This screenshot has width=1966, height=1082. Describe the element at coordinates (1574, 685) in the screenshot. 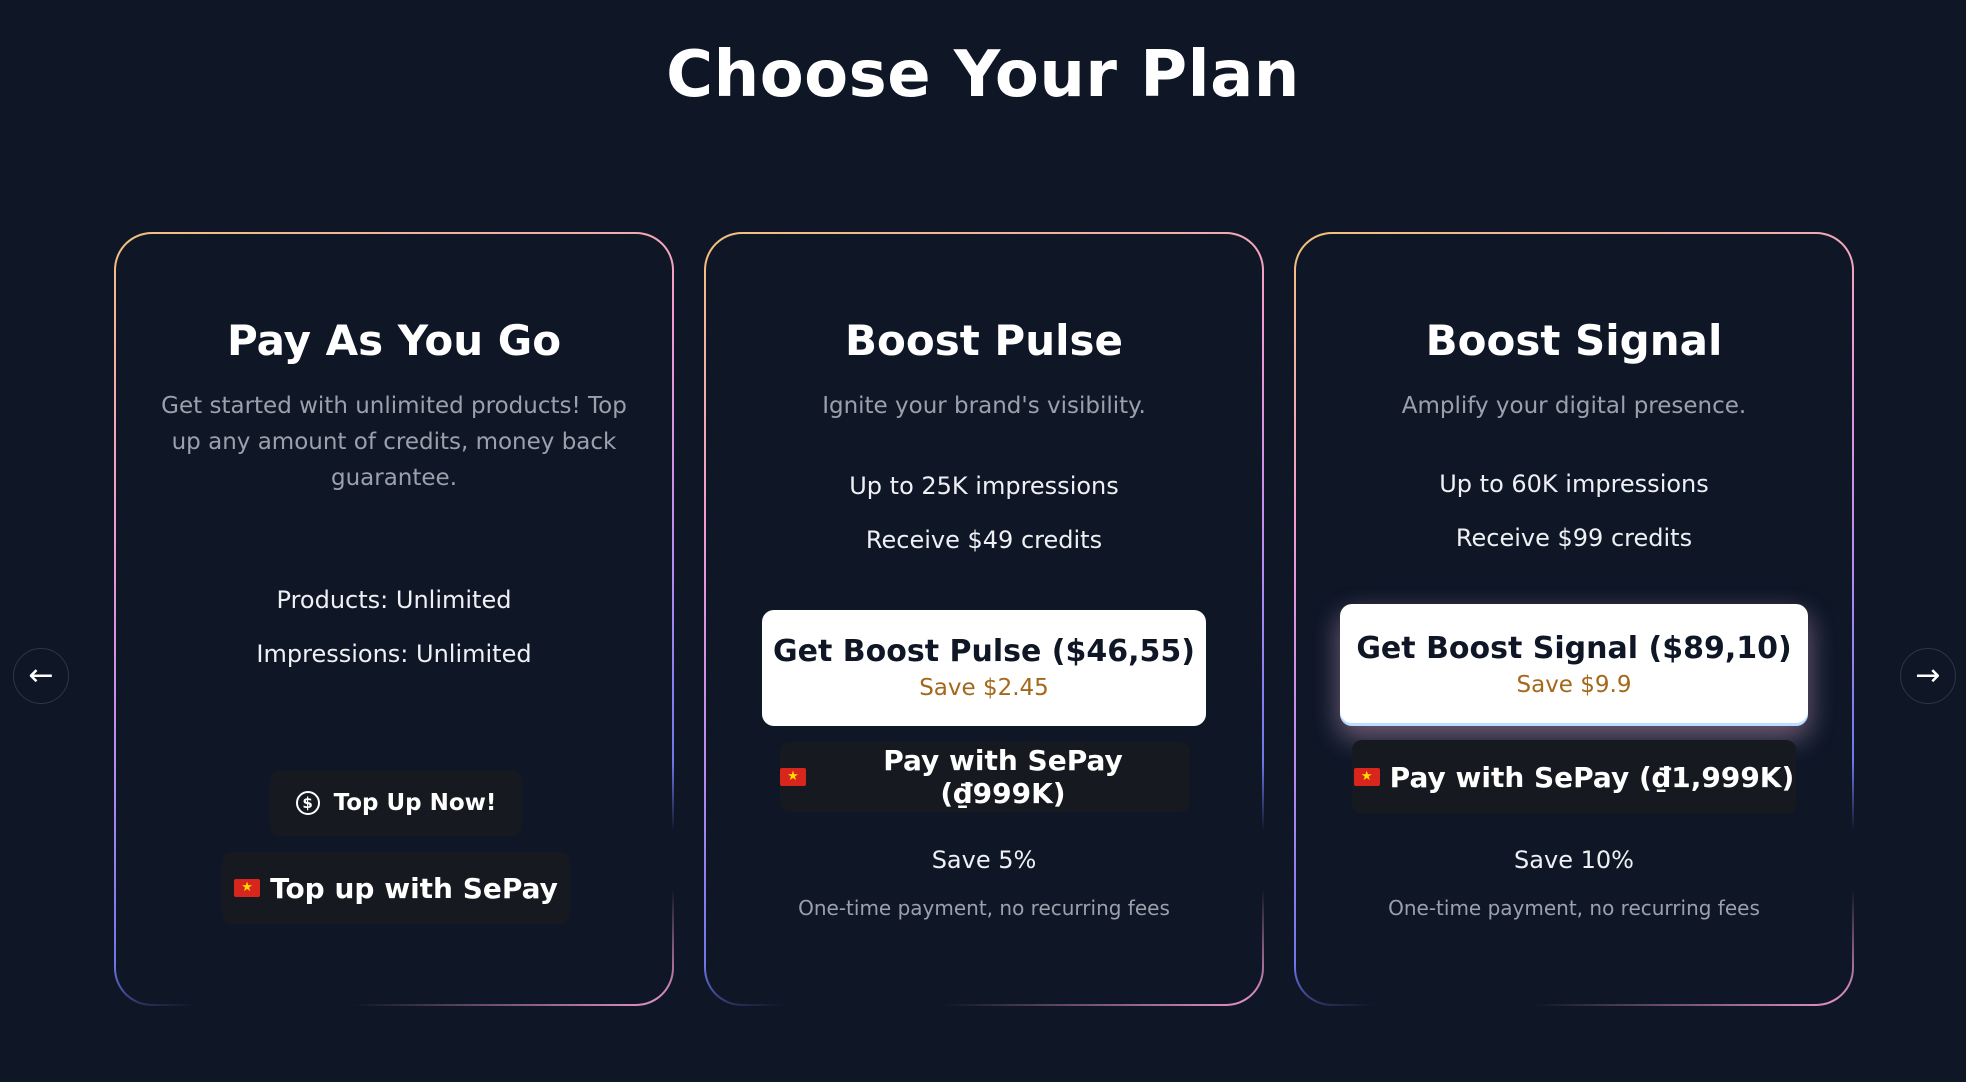

I see `button-save-text: Save $9.9` at that location.